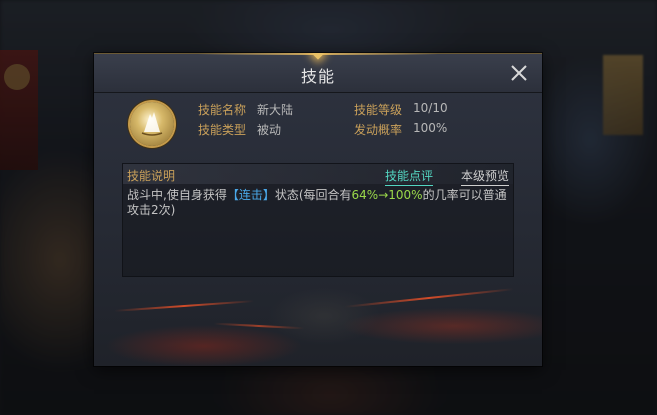  What do you see at coordinates (317, 203) in the screenshot?
I see `description-text: 战斗中,使自身获得【连击】状态(每回合有64%→100%的几率可以普通攻击2次)` at bounding box center [317, 203].